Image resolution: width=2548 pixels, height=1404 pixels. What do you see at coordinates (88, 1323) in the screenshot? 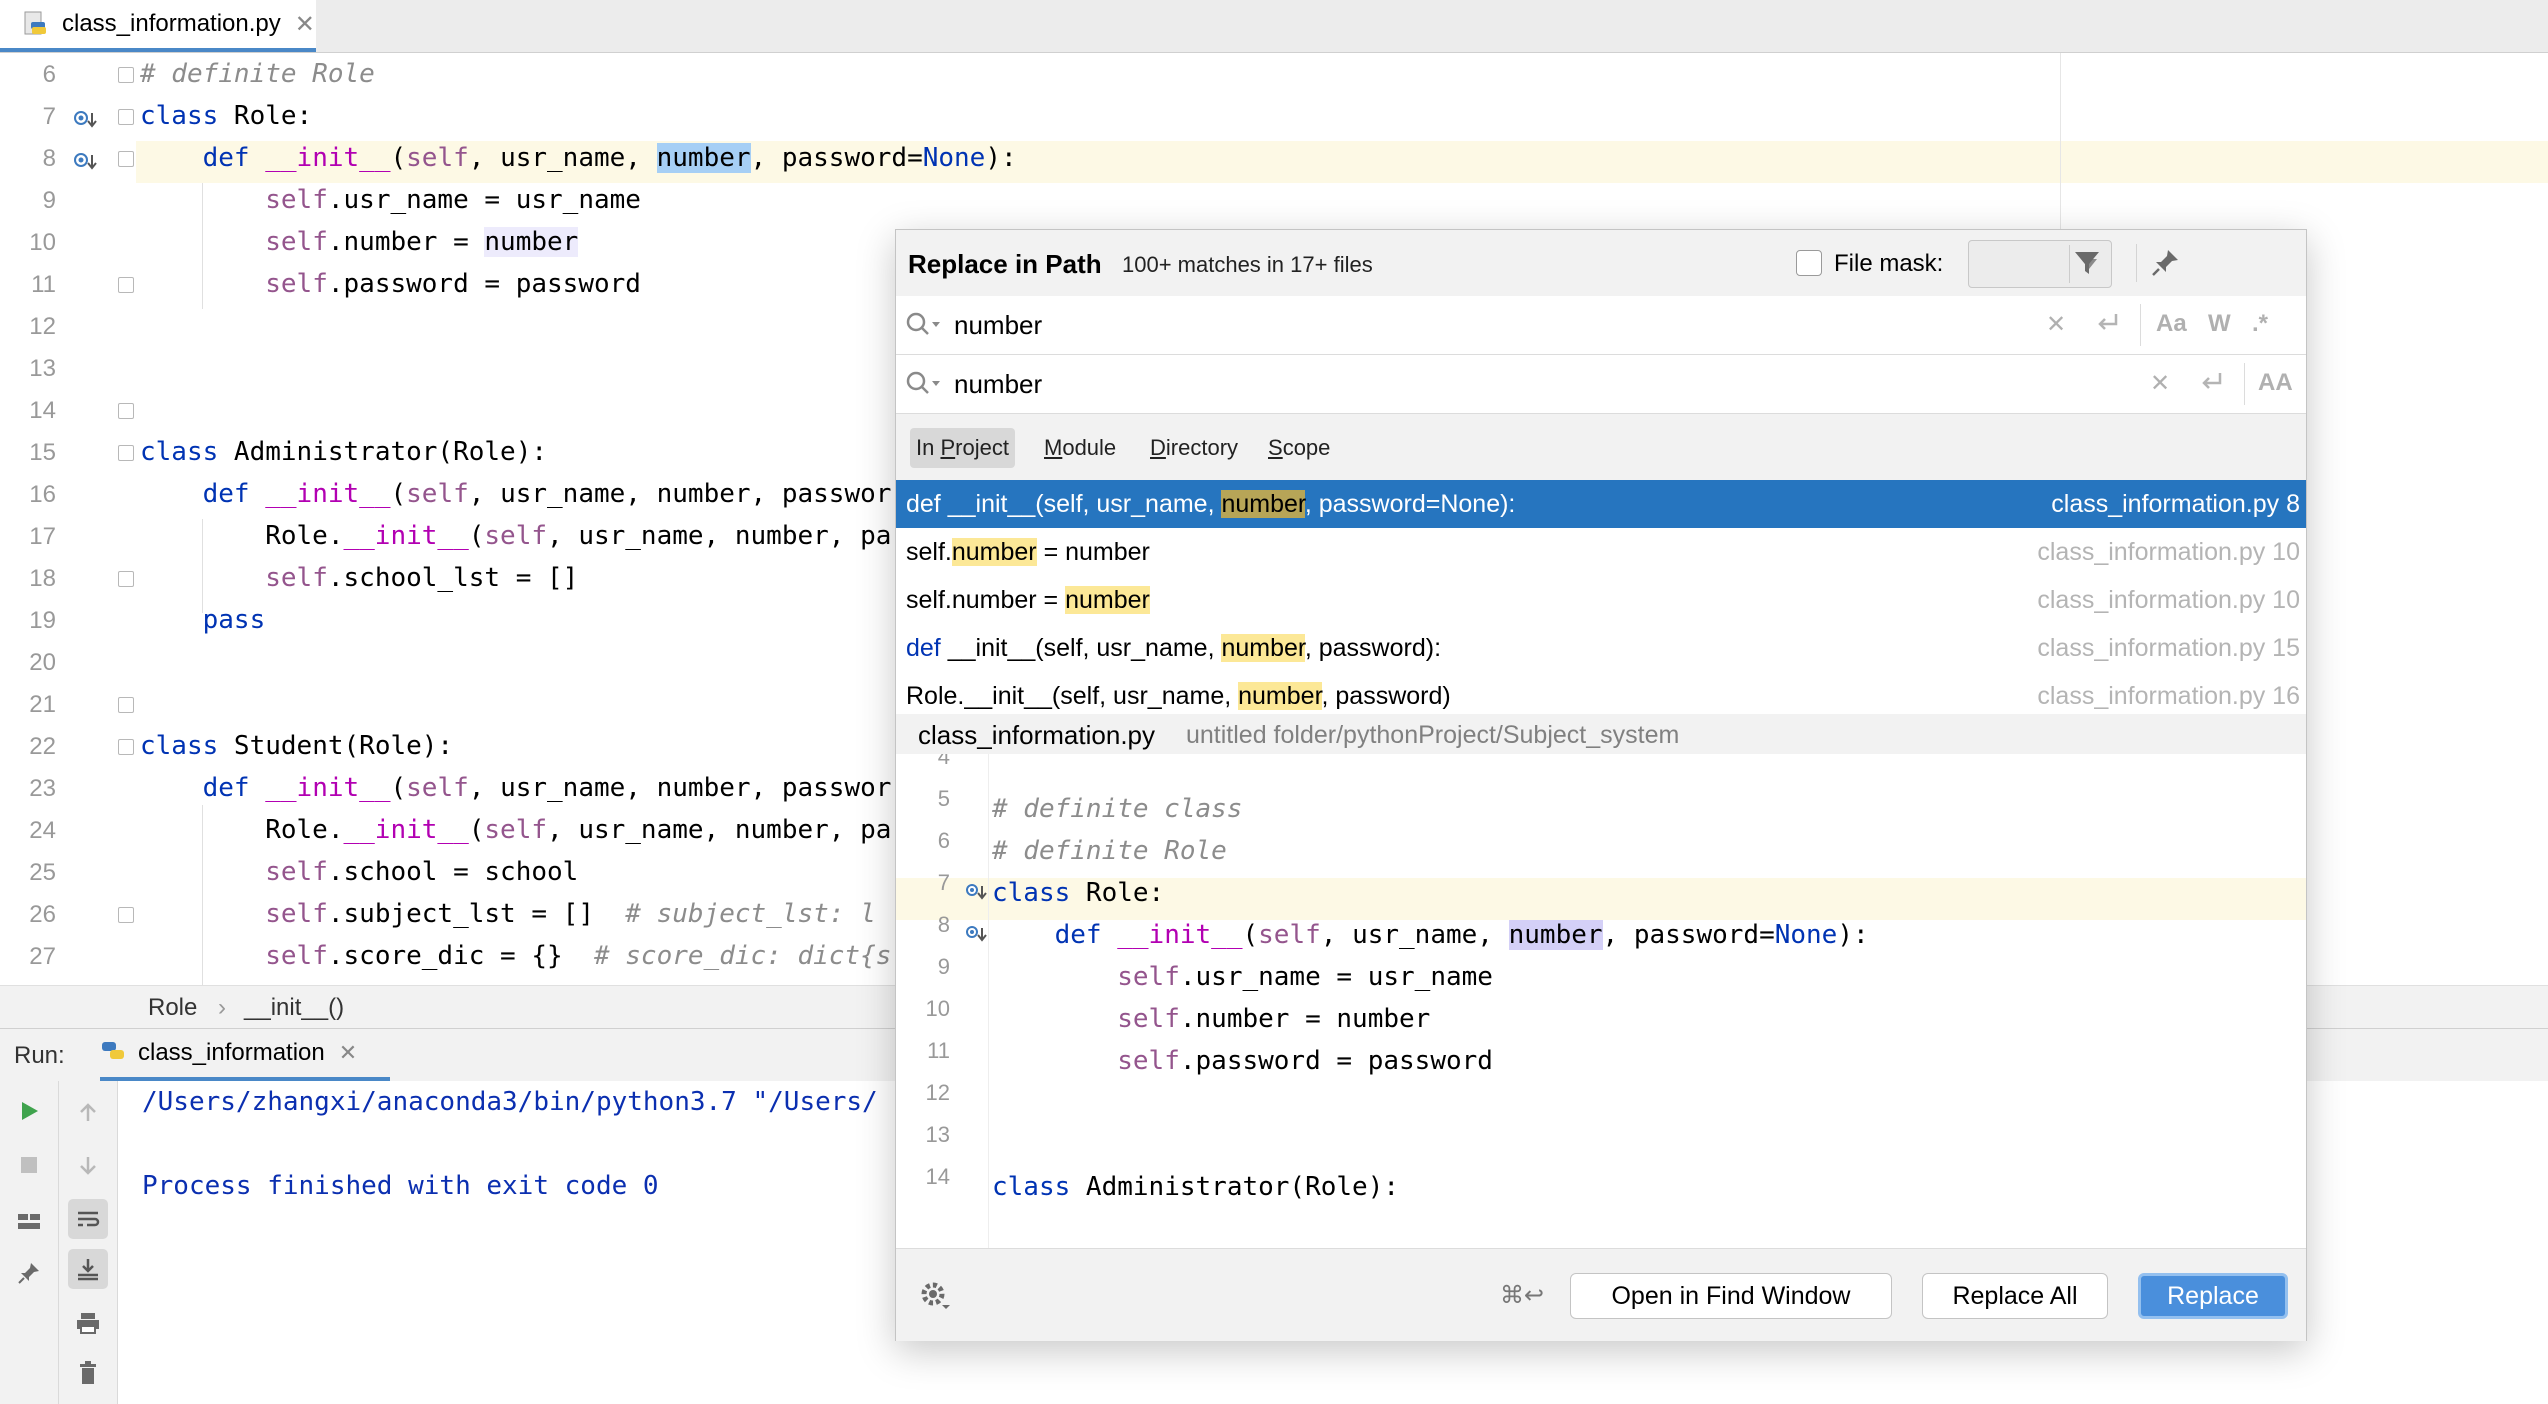
I see `print-icon` at bounding box center [88, 1323].